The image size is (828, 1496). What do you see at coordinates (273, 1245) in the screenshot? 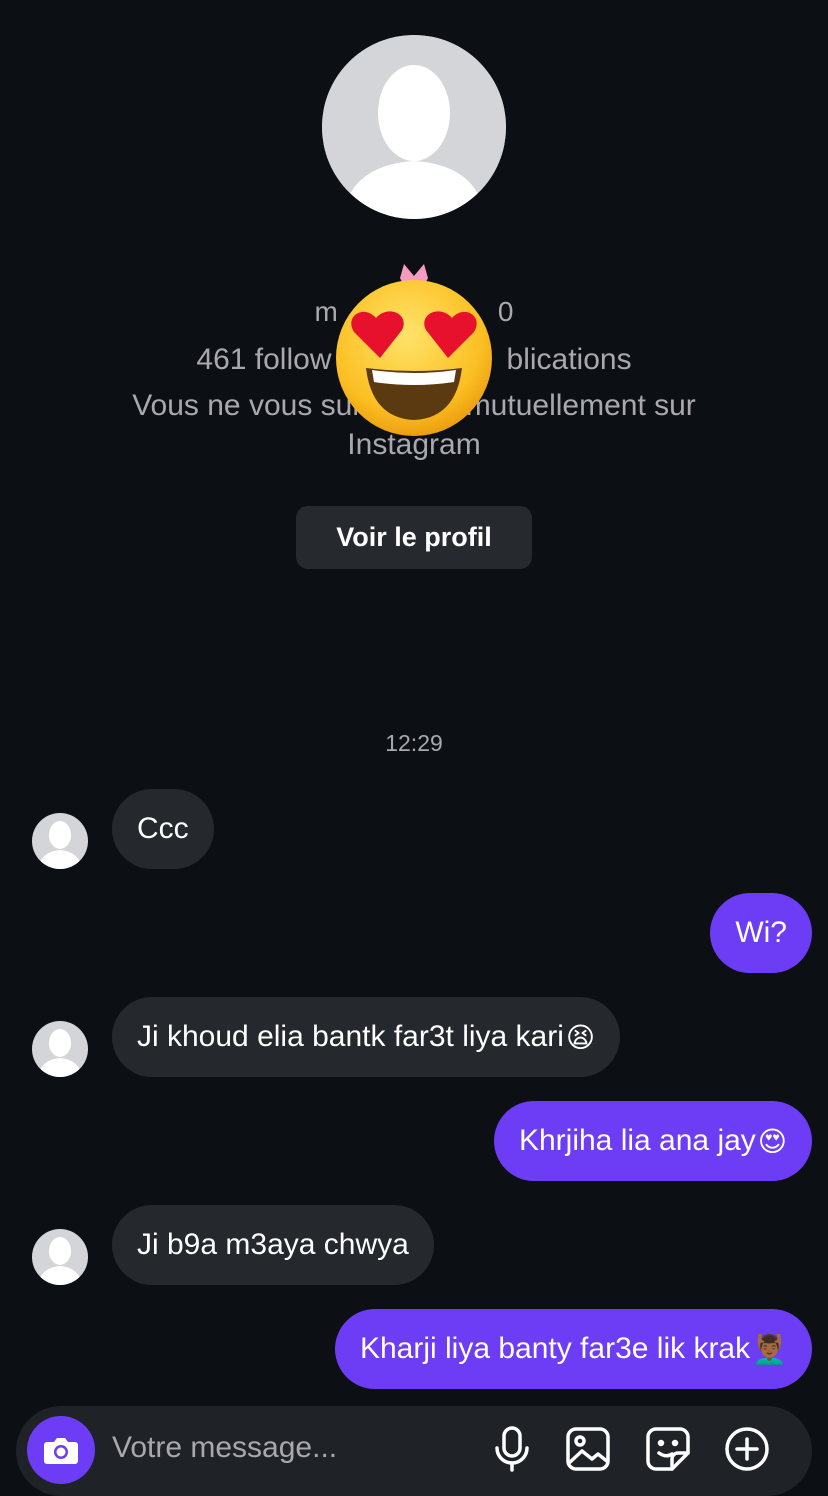
I see `message-bubble-incoming: Ji b9a m3aya chwya` at bounding box center [273, 1245].